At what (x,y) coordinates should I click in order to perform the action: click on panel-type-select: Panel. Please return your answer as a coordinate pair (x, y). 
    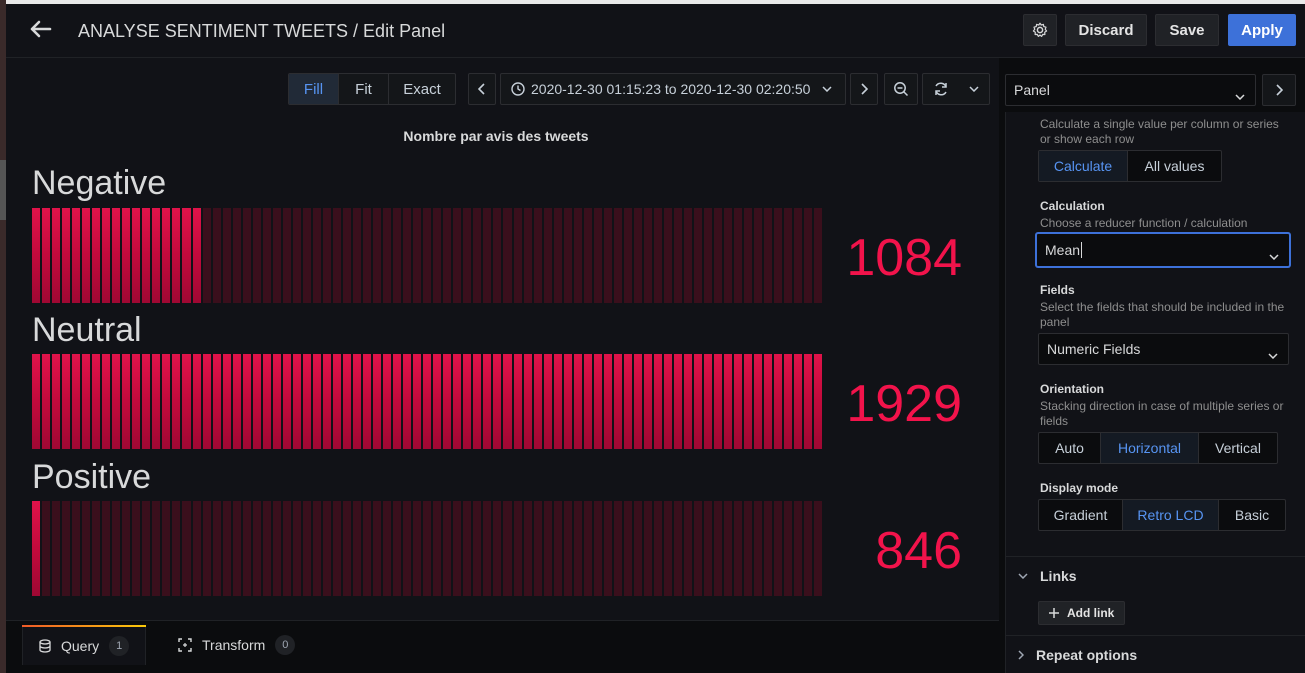
    Looking at the image, I should click on (1130, 90).